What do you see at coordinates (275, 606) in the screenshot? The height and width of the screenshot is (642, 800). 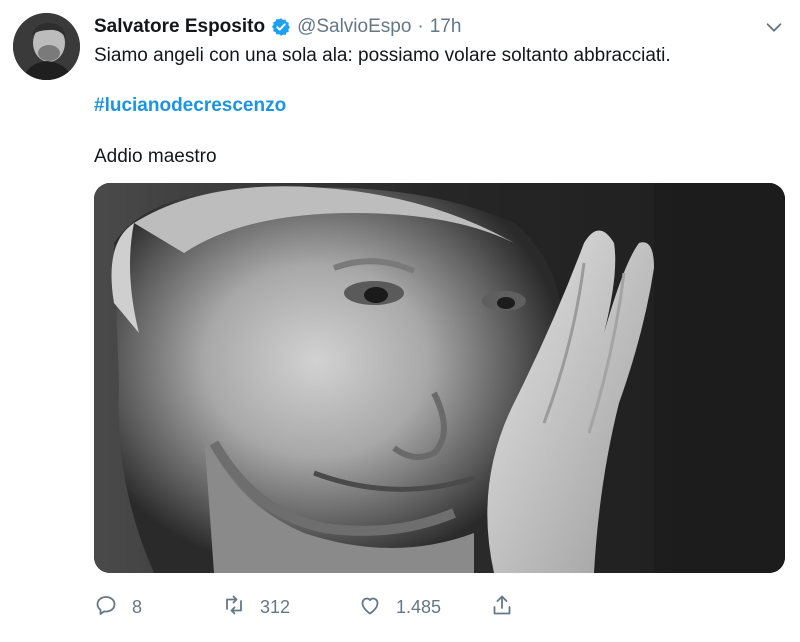 I see `retweet-count: 312` at bounding box center [275, 606].